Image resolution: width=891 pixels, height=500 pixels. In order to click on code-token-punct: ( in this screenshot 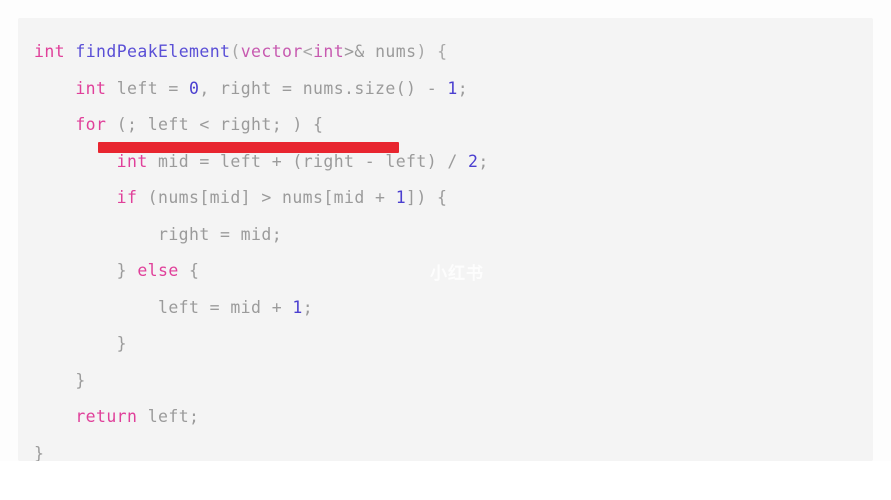, I will do `click(235, 51)`.